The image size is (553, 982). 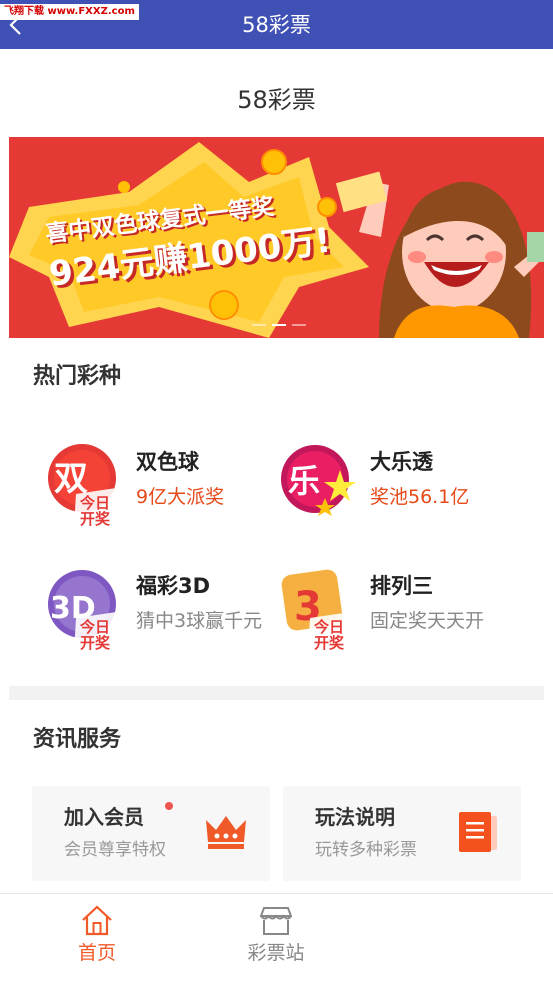 What do you see at coordinates (276, 693) in the screenshot?
I see `section-divider` at bounding box center [276, 693].